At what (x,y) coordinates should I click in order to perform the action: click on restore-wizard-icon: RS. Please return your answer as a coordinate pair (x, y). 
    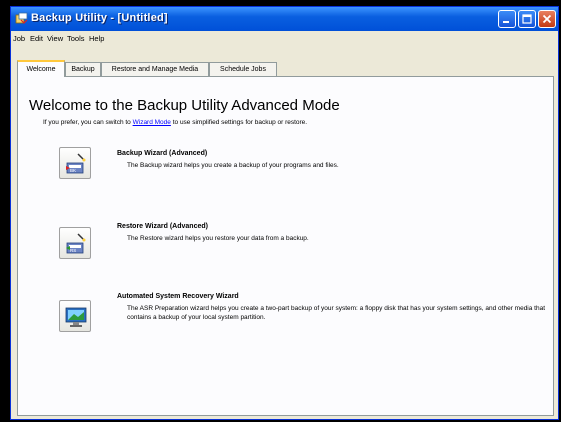
    Looking at the image, I should click on (76, 243).